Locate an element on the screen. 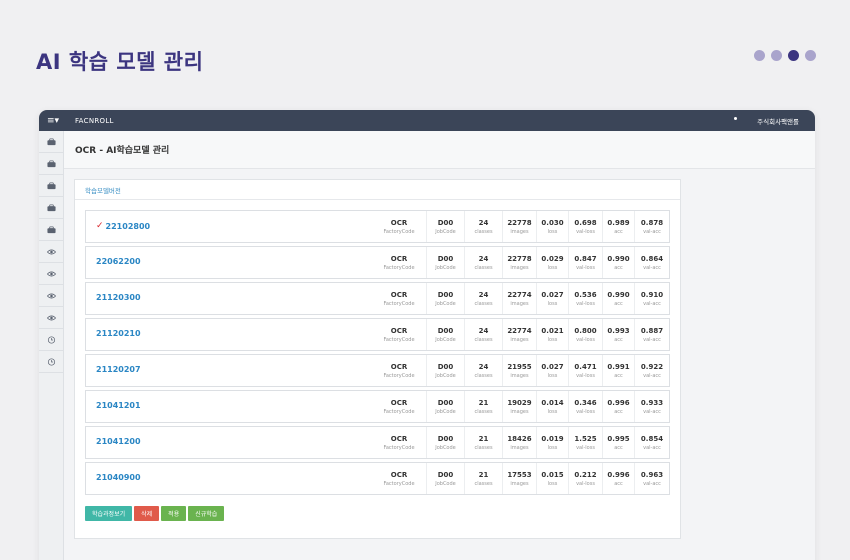 This screenshot has width=850, height=560. model-version-link: 21041200 is located at coordinates (118, 441).